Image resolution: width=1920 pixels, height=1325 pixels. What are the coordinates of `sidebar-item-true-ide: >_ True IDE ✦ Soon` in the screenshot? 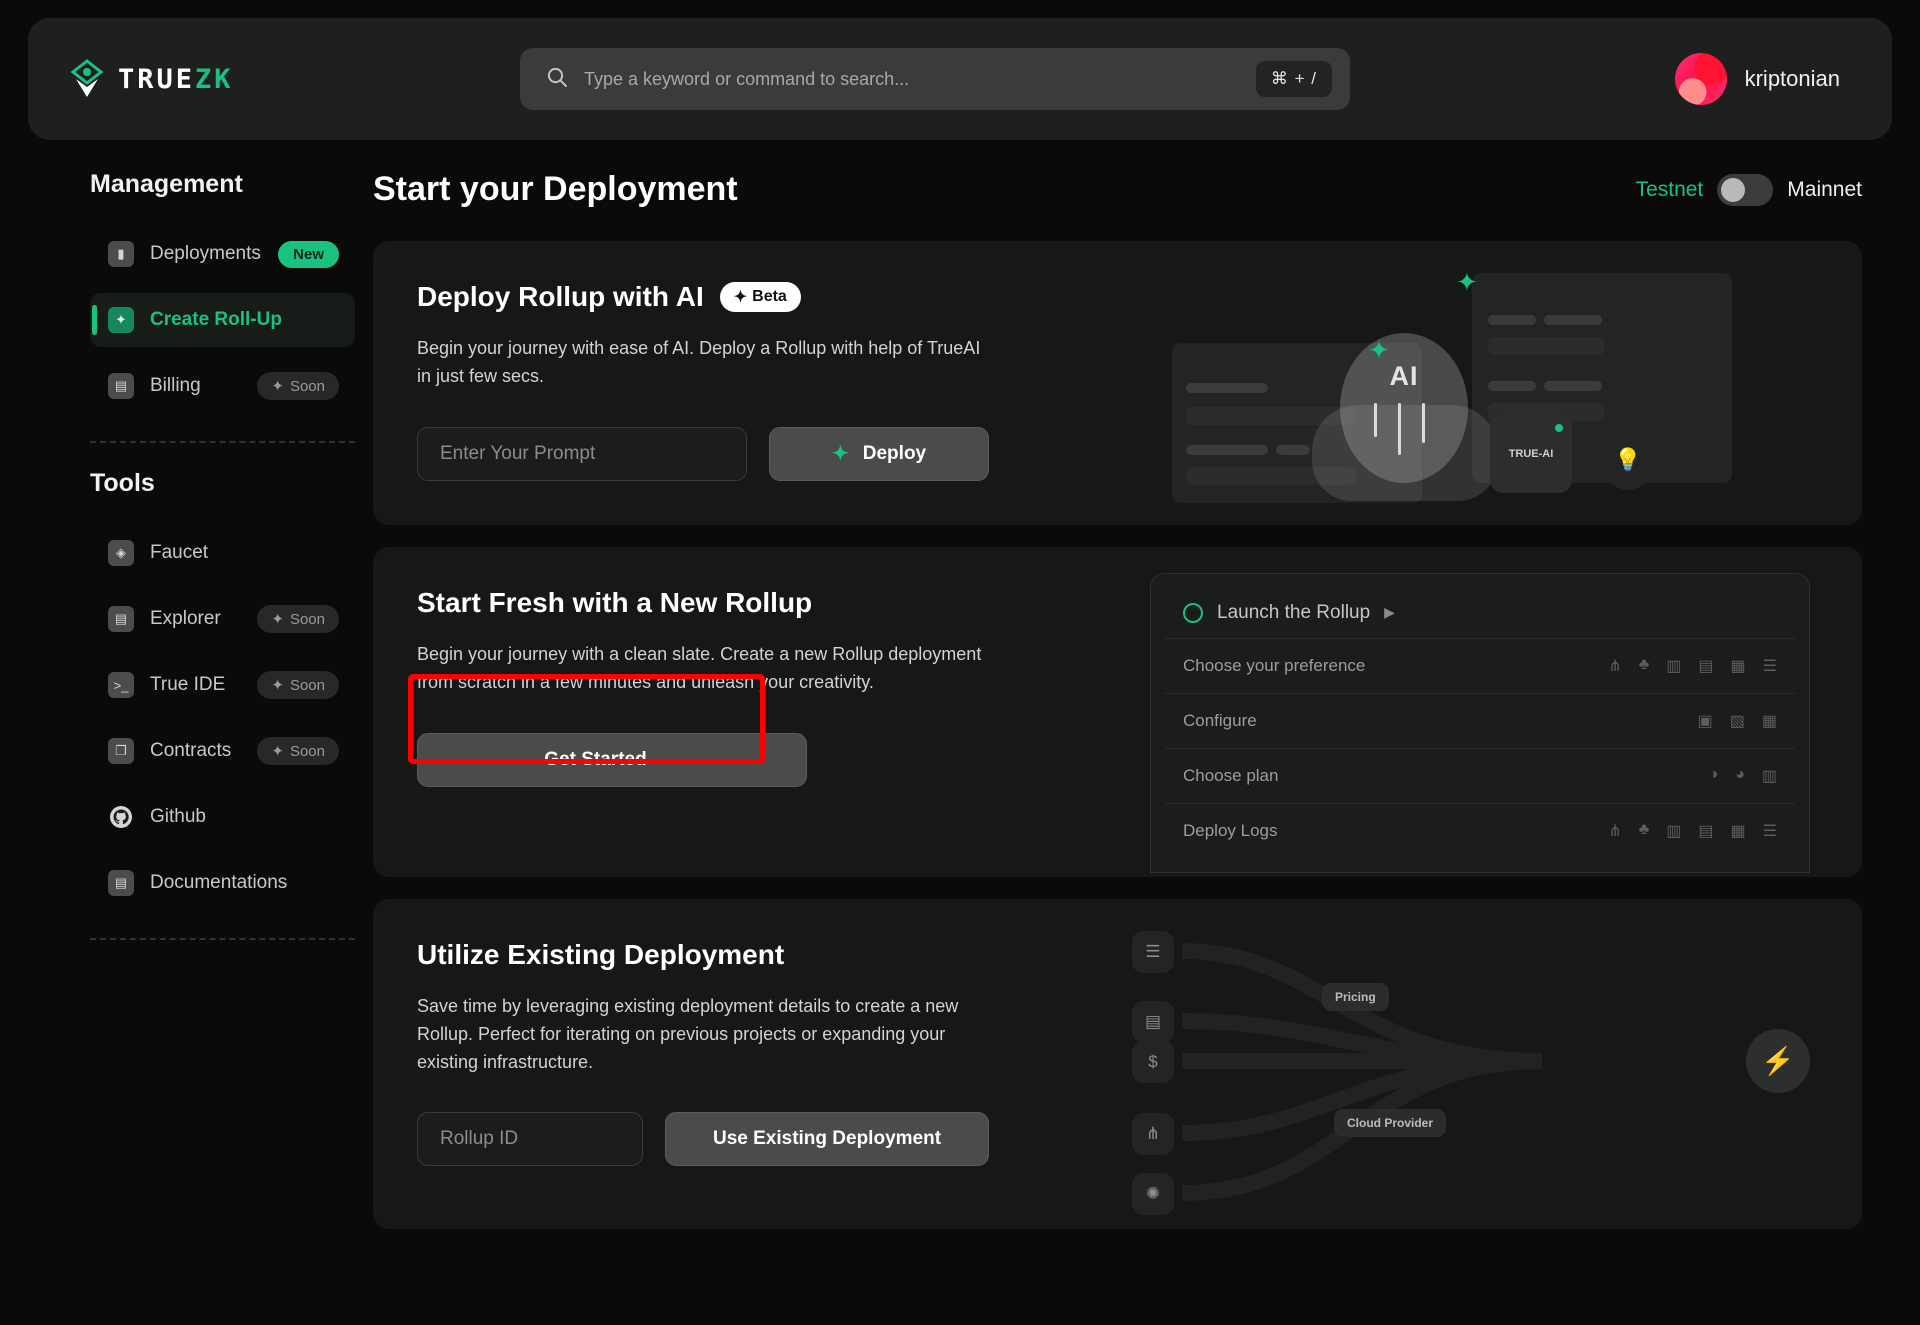 It's located at (222, 685).